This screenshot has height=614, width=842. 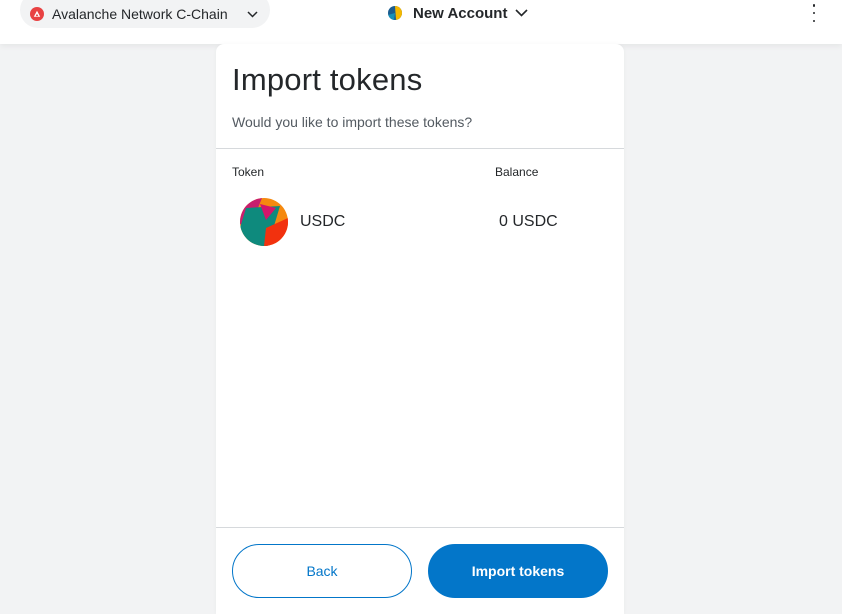 What do you see at coordinates (814, 13) in the screenshot?
I see `kebab-menu-icon` at bounding box center [814, 13].